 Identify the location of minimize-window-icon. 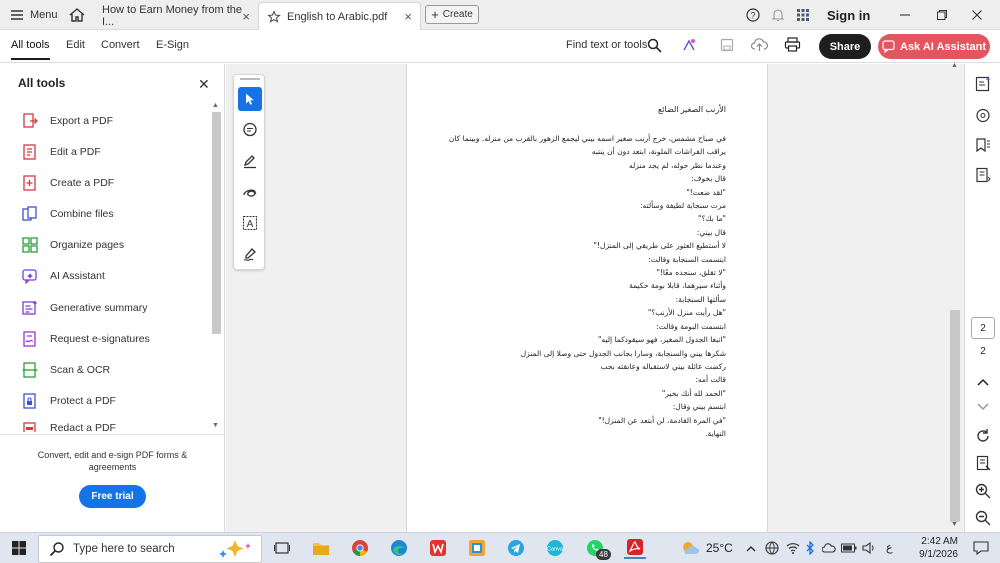
(905, 15).